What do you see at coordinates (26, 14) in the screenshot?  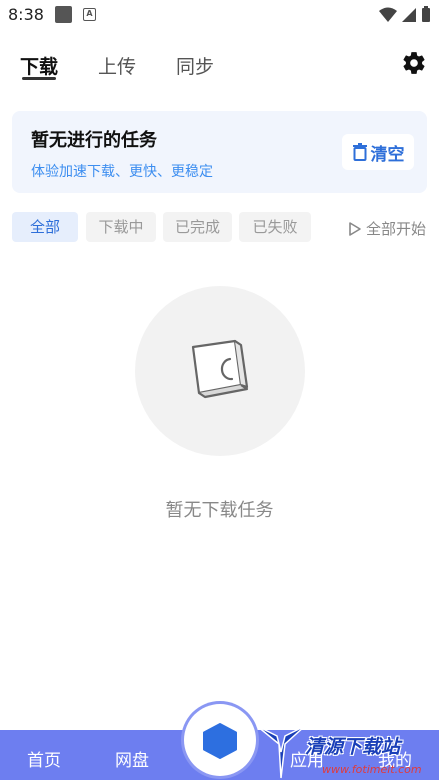 I see `status-time: 8:38` at bounding box center [26, 14].